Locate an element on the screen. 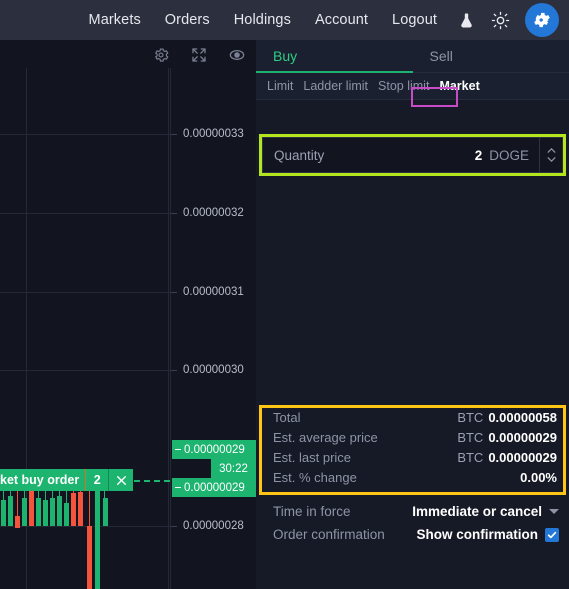  market-buy-order-marker: ket buy order 2 is located at coordinates (67, 480).